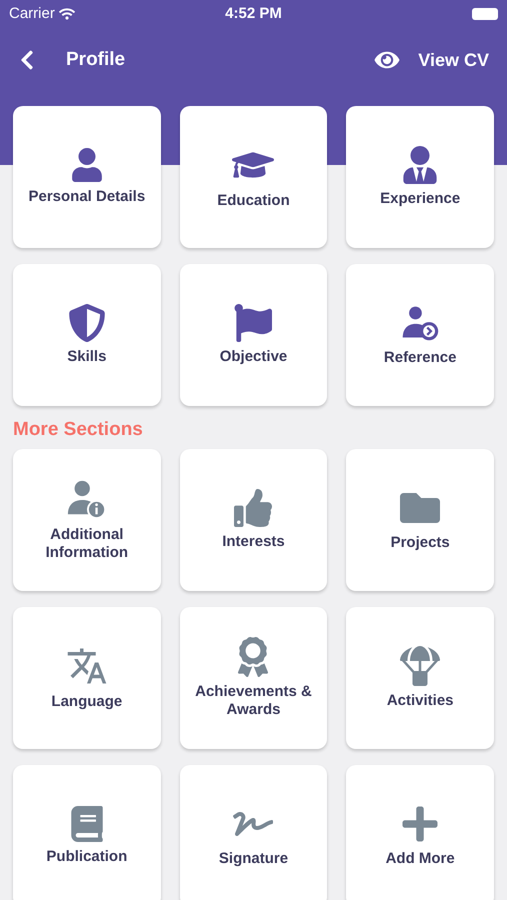 This screenshot has height=900, width=507. I want to click on page-title: Profile, so click(96, 60).